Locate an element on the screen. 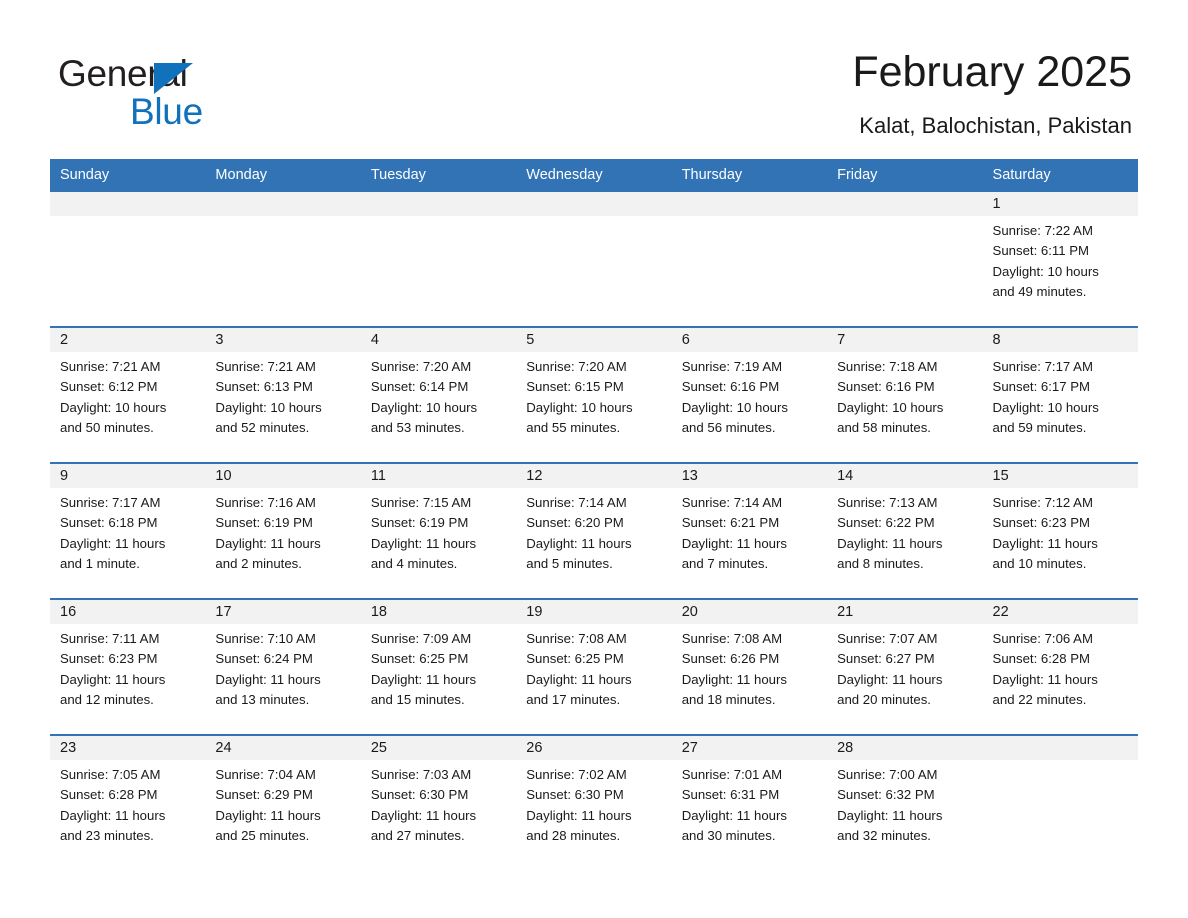  day-number: 28 is located at coordinates (905, 747).